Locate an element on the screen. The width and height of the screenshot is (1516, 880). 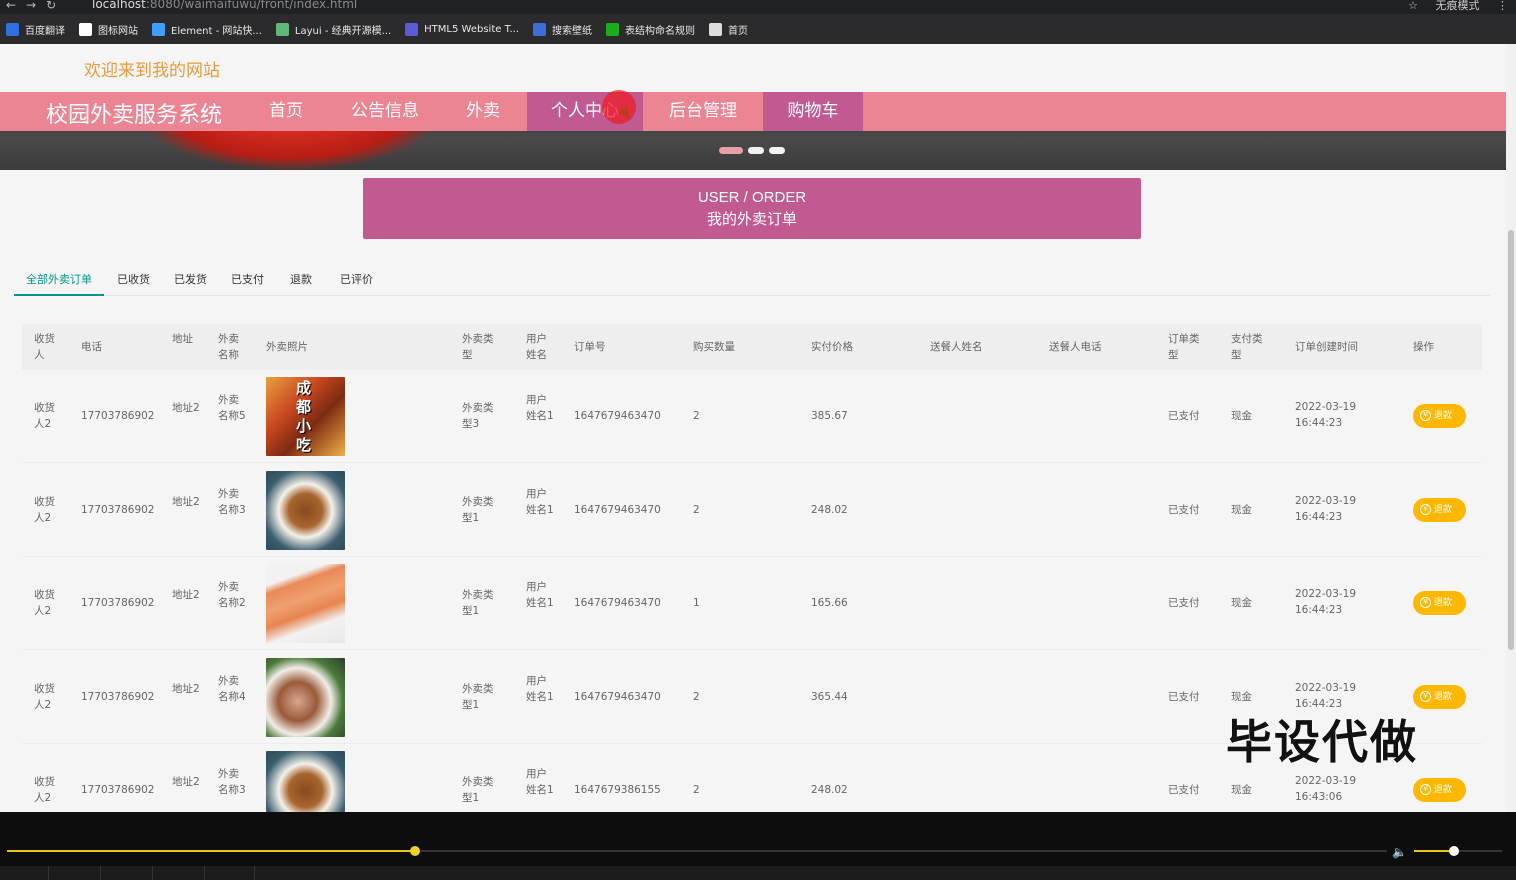
volume-slider is located at coordinates (1458, 851).